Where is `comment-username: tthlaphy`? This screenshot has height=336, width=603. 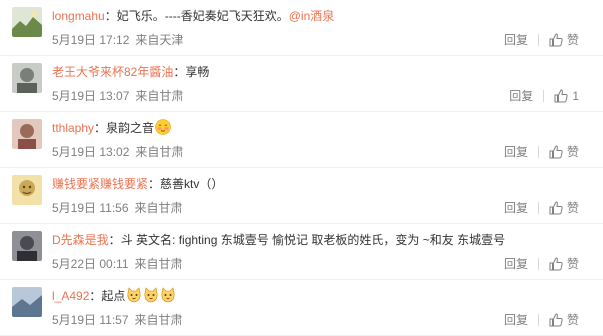
comment-username: tthlaphy is located at coordinates (73, 128).